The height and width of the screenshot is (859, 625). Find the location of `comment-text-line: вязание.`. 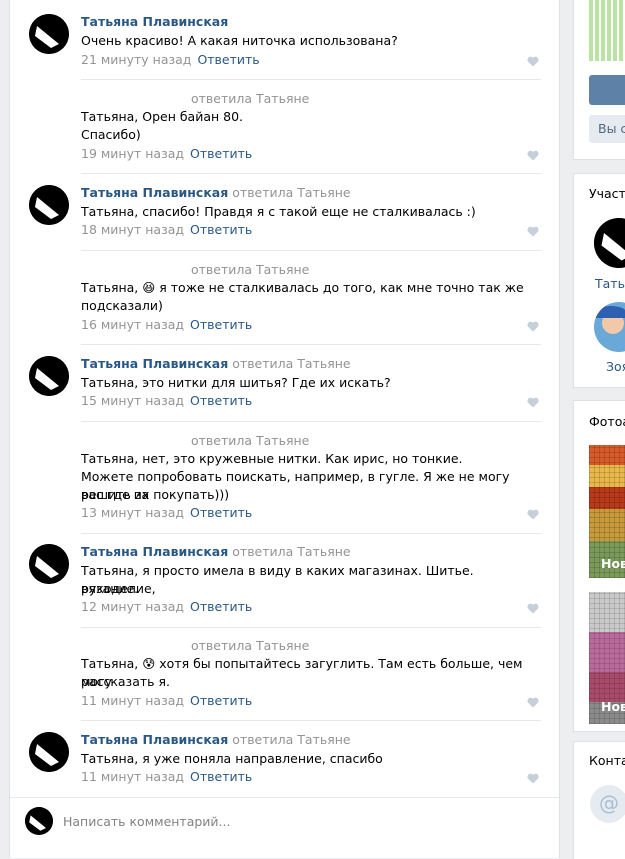

comment-text-line: вязание. is located at coordinates (110, 588).